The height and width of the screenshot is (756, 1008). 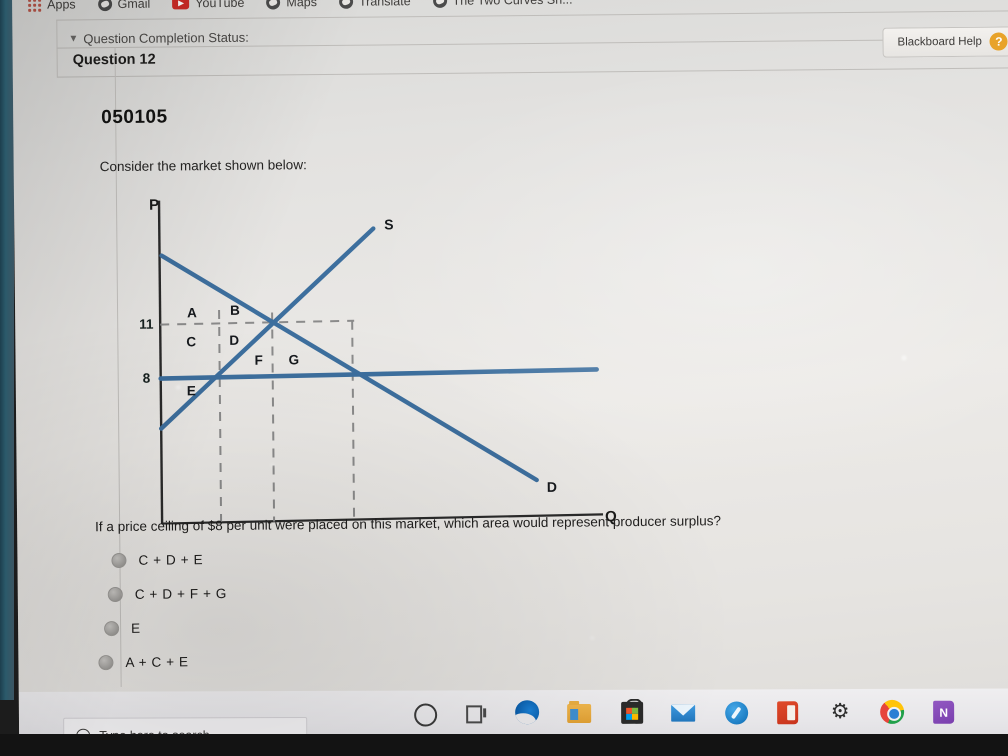 I want to click on supply-curve, so click(x=267, y=328).